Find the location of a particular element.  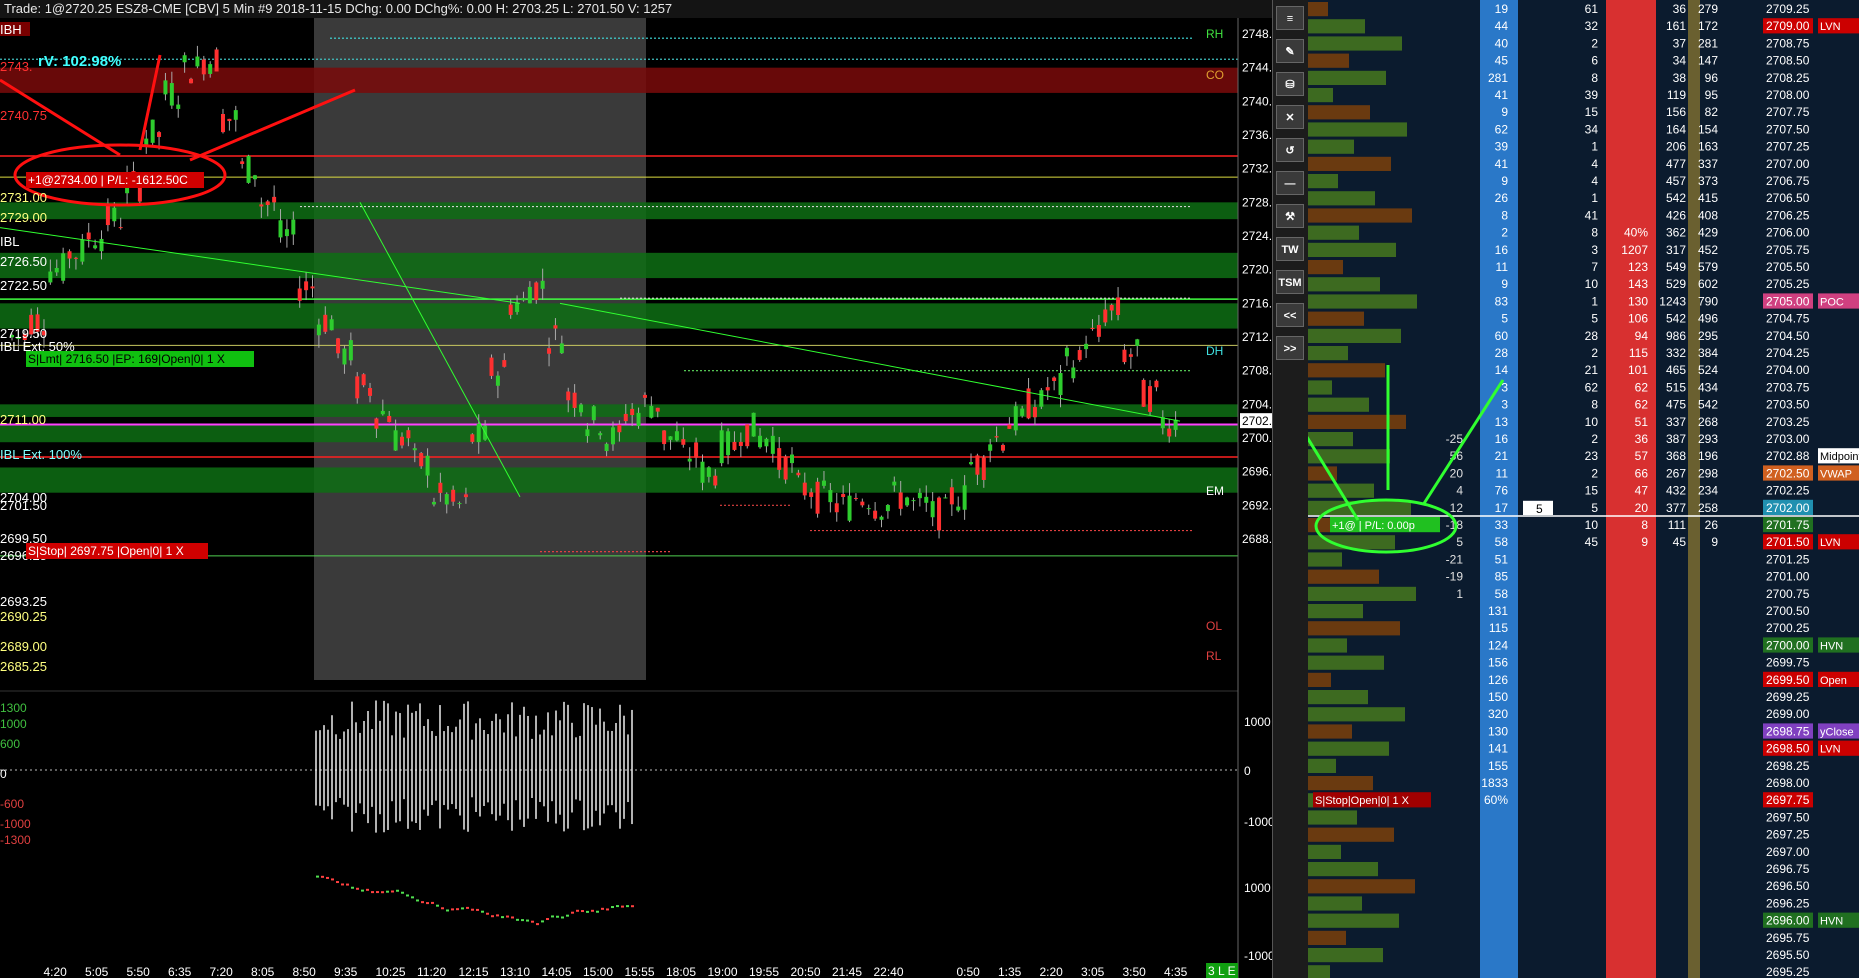

dom-profile-b: 268 is located at coordinates (1708, 422).